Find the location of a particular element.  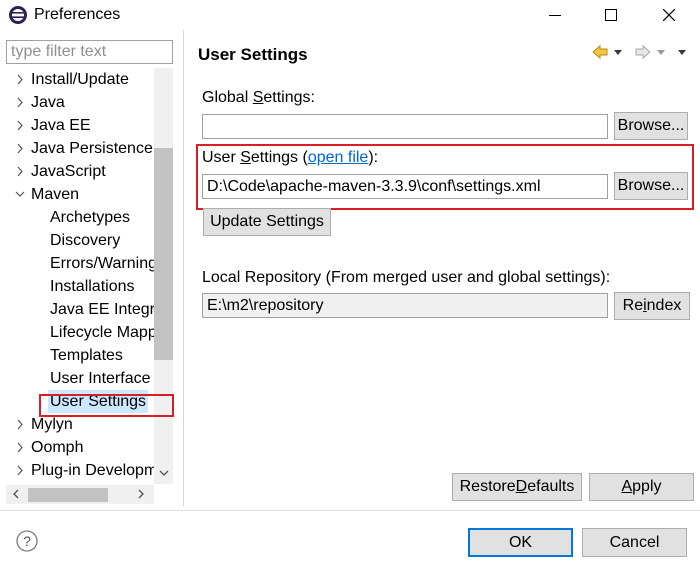

maximize-icon is located at coordinates (611, 15).